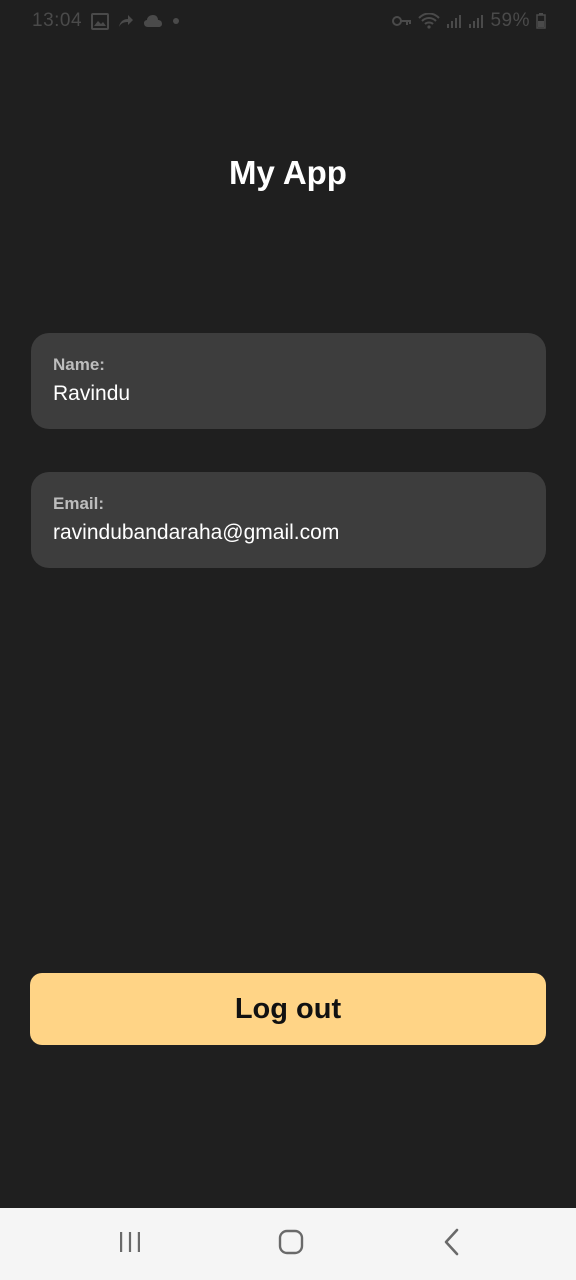 Image resolution: width=576 pixels, height=1280 pixels. Describe the element at coordinates (288, 381) in the screenshot. I see `name-card: Name: Ravindu` at that location.